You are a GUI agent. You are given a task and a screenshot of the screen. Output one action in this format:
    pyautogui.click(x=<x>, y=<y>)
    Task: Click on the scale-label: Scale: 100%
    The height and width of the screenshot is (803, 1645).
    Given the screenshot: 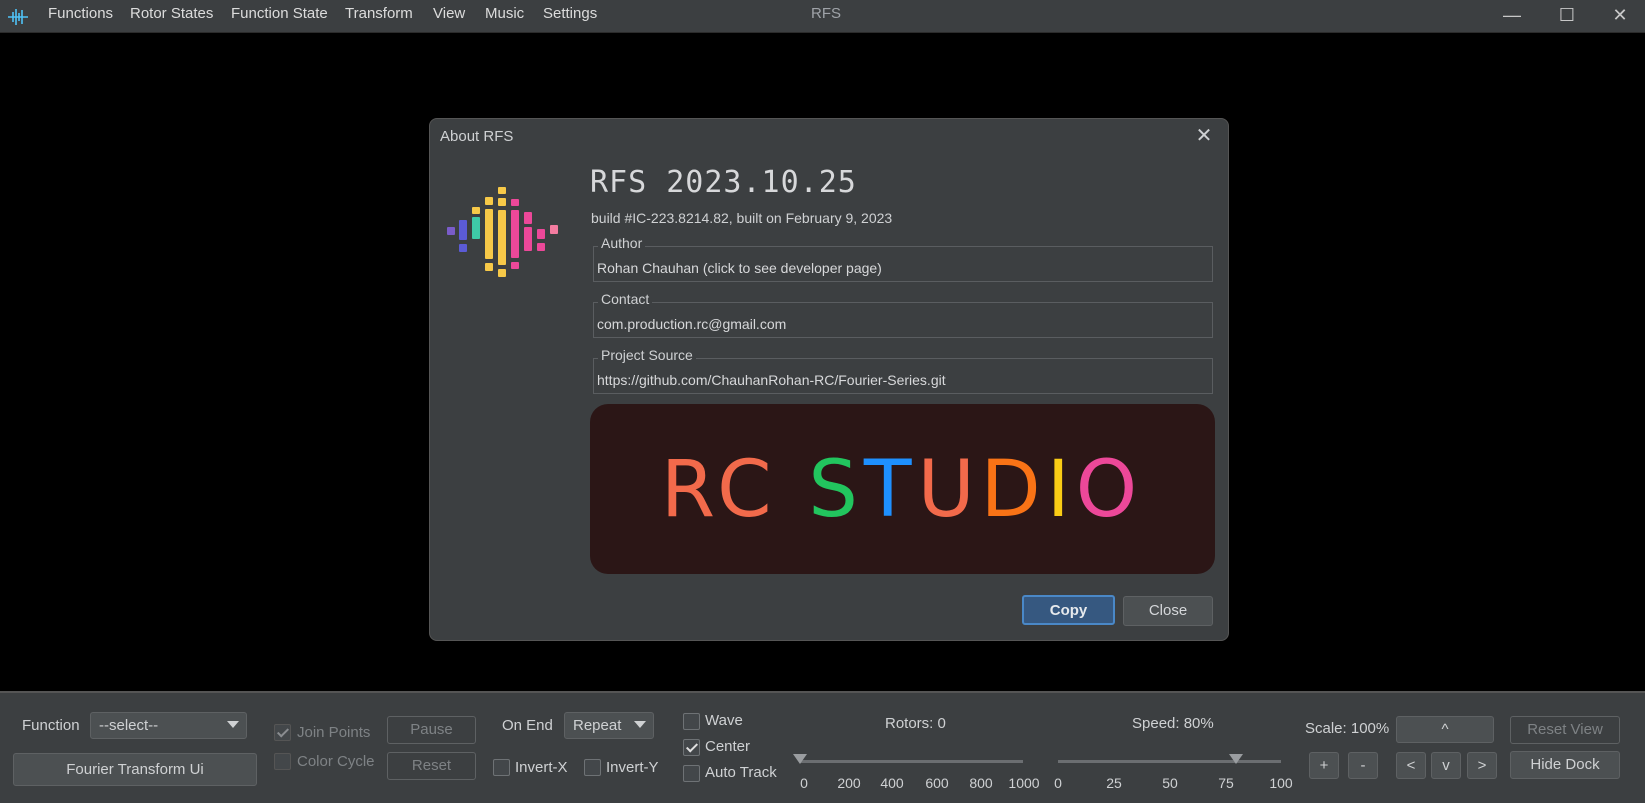 What is the action you would take?
    pyautogui.click(x=1347, y=728)
    